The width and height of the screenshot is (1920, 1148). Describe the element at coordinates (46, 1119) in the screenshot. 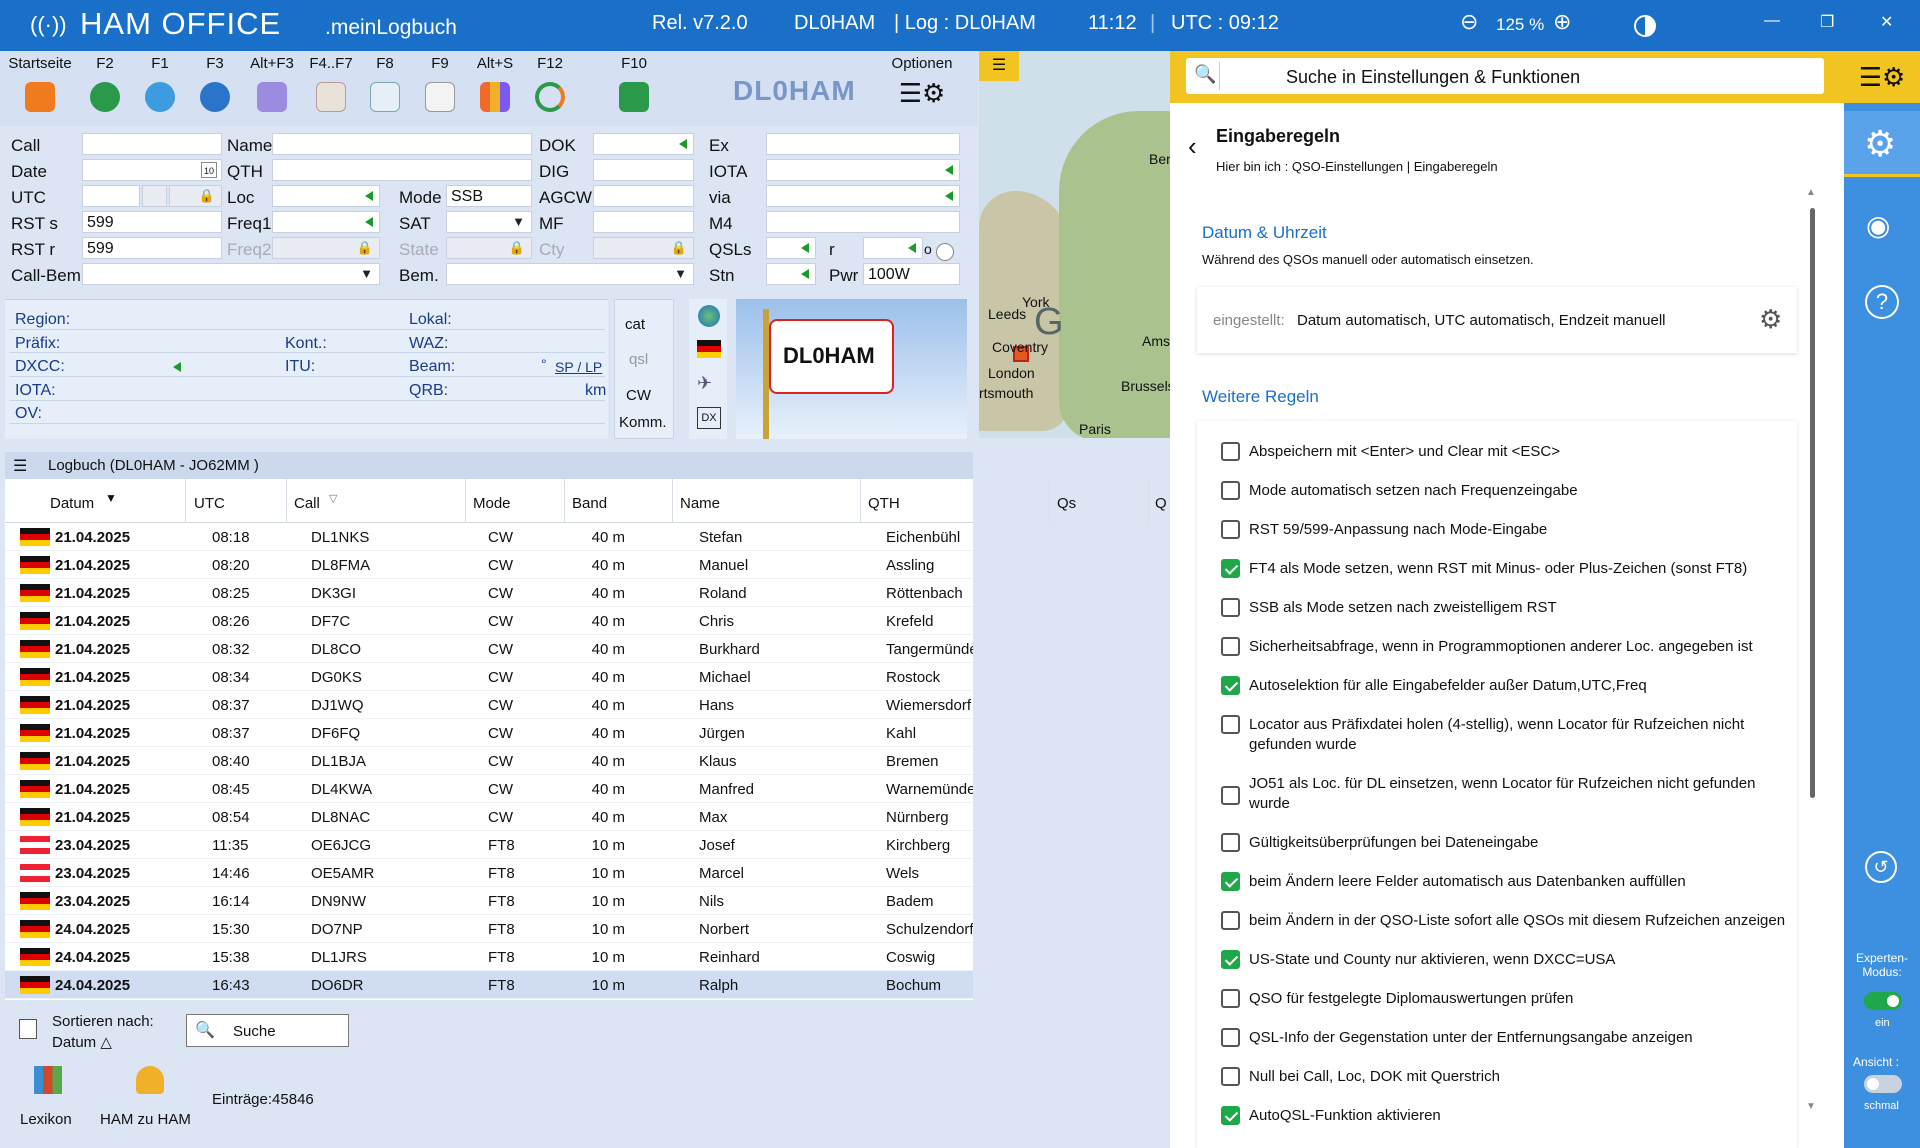

I see `lexikon-button: Lexikon` at that location.